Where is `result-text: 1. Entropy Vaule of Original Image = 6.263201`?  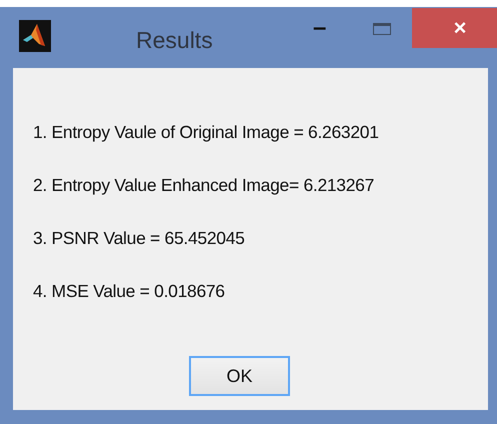 result-text: 1. Entropy Vaule of Original Image = 6.263201 is located at coordinates (206, 132).